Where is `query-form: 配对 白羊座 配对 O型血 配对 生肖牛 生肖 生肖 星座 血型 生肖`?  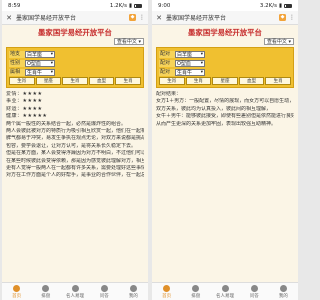
query-form: 配对 白羊座 配对 O型血 配对 生肖牛 生肖 生肖 星座 血型 生肖 is located at coordinates (225, 67).